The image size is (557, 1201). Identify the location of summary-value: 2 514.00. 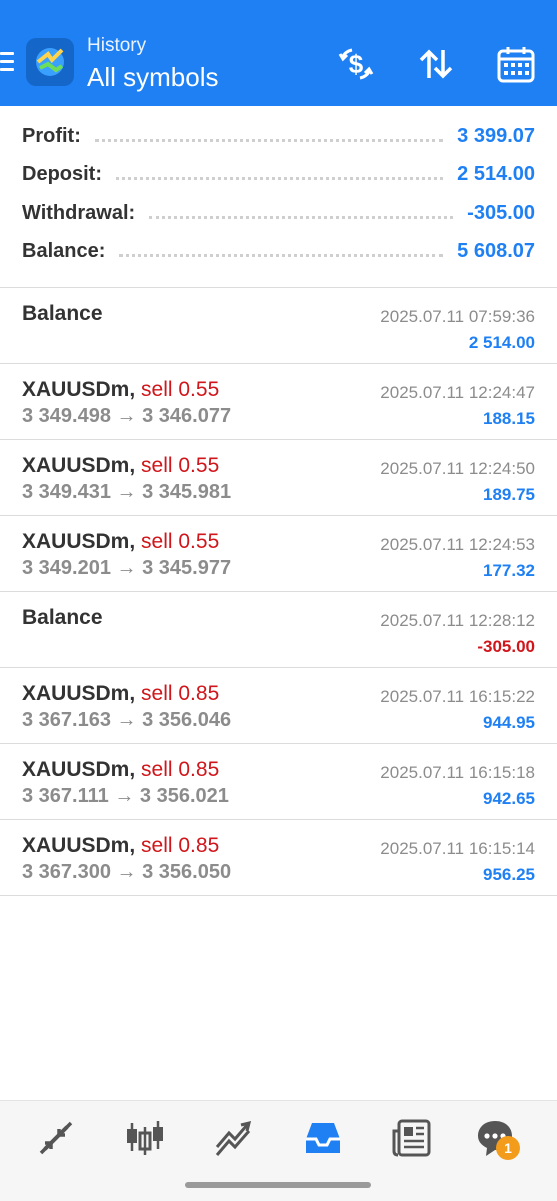
(496, 174).